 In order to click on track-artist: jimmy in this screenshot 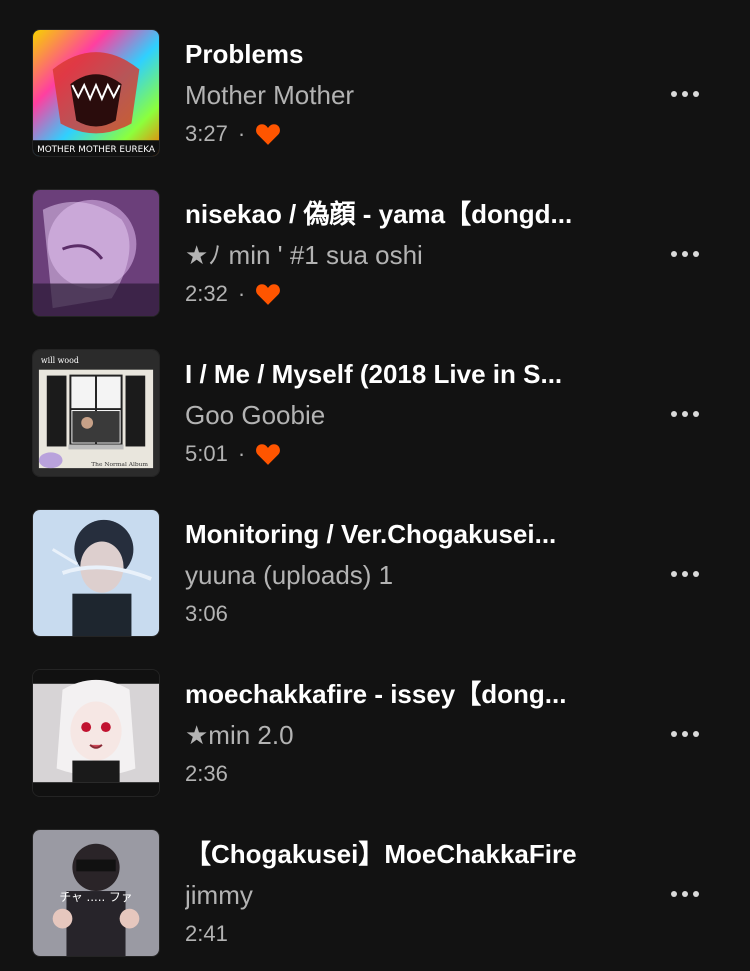, I will do `click(410, 895)`.